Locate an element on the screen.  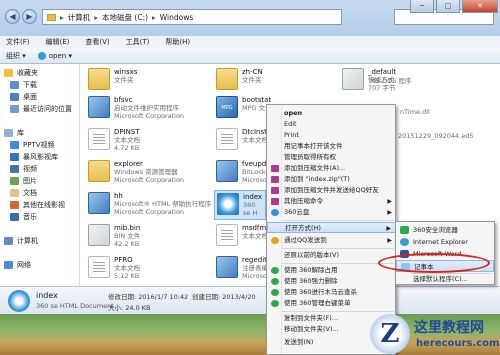
menu-edit: 编辑(E) is located at coordinates (58, 42).